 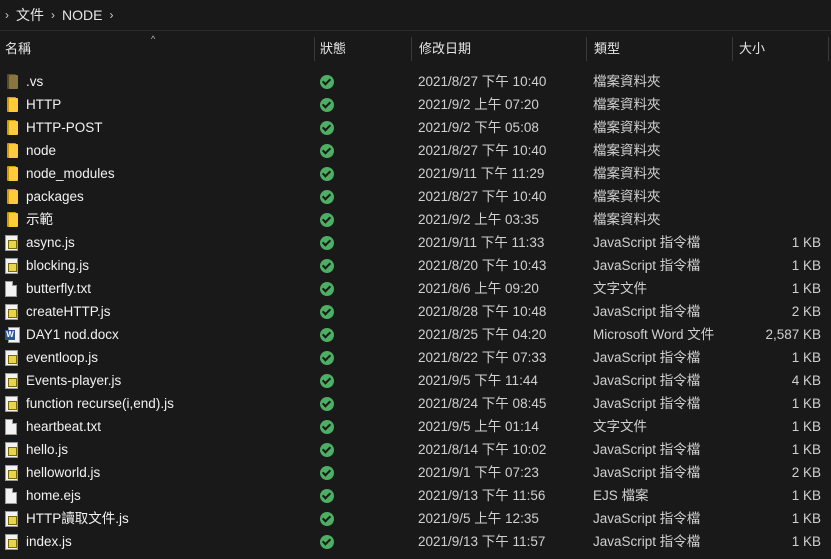 What do you see at coordinates (415, 196) in the screenshot?
I see `file-row: packages 2021/8/27 下午 10:40 檔案資料夾` at bounding box center [415, 196].